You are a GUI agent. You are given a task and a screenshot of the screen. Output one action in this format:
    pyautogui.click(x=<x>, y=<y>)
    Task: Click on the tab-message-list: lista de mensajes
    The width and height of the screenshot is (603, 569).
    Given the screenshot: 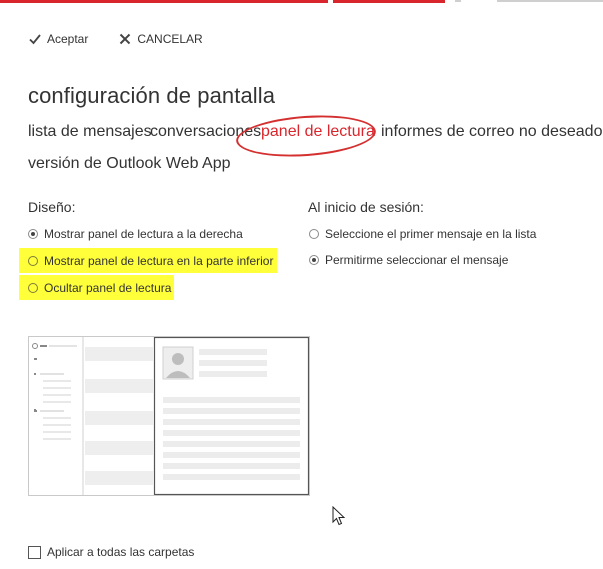 What is the action you would take?
    pyautogui.click(x=90, y=132)
    